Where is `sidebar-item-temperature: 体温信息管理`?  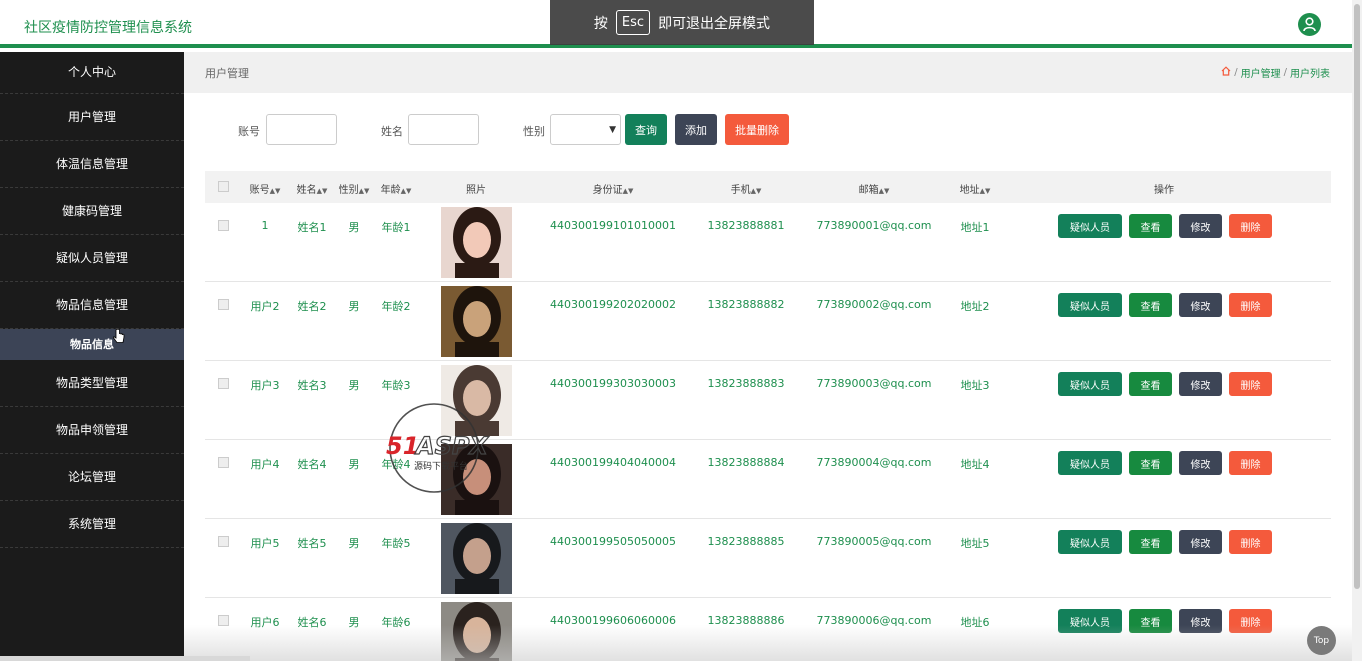 sidebar-item-temperature: 体温信息管理 is located at coordinates (92, 164).